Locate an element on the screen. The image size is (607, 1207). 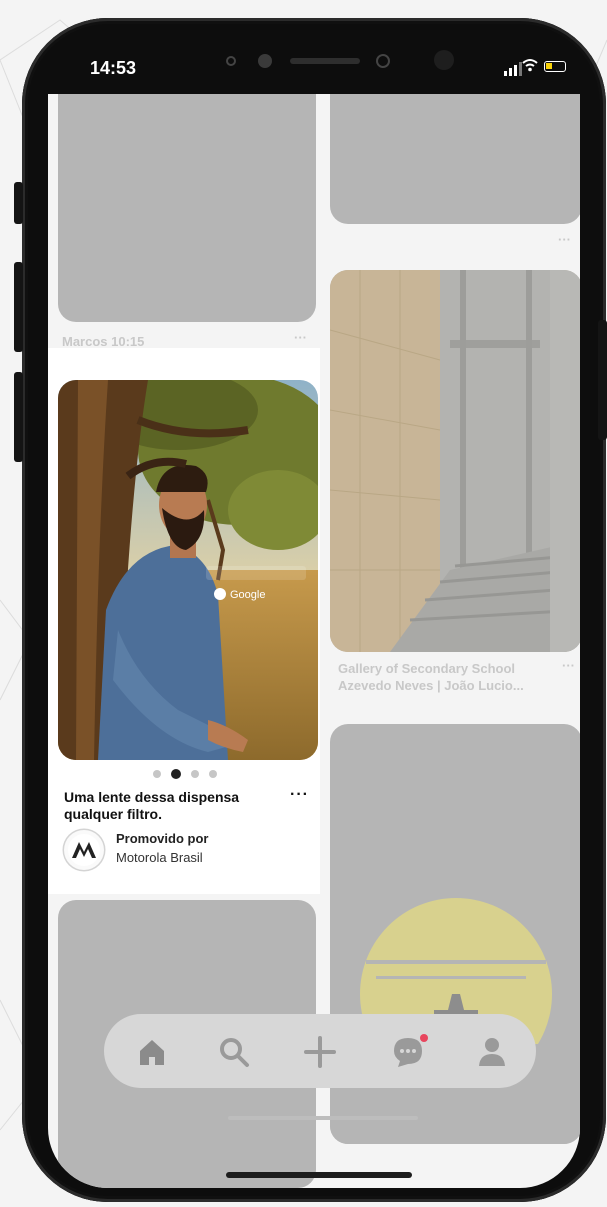
home-icon is located at coordinates (152, 1052).